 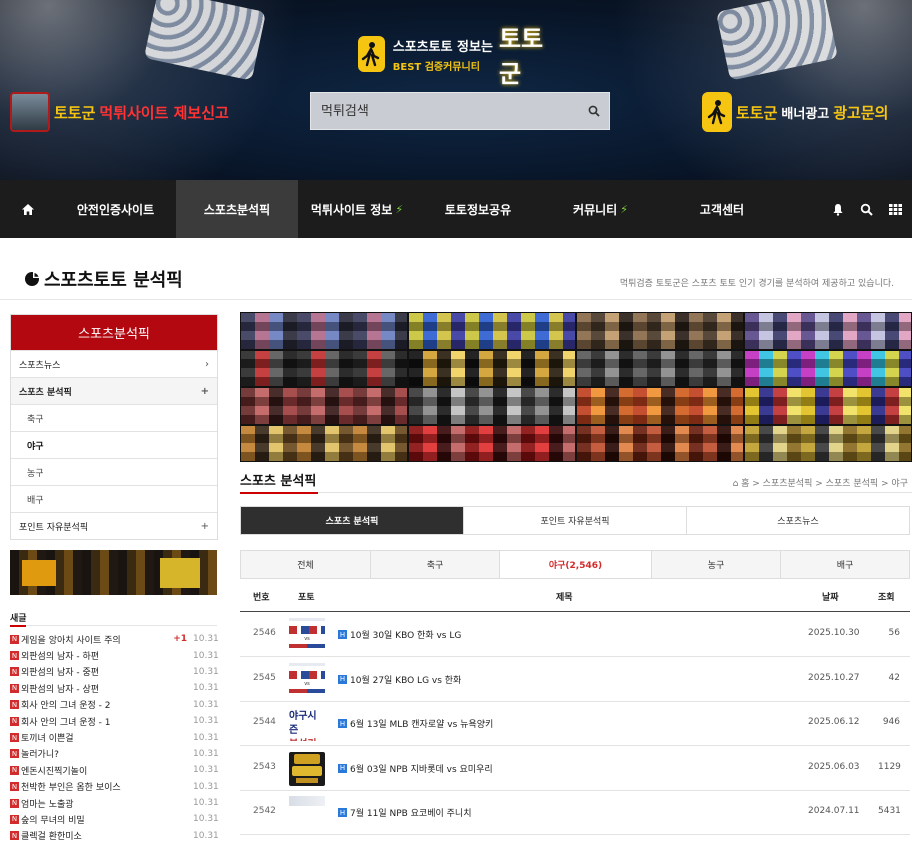 I want to click on table-row: 2545 vs H 10월 27일 KBO LG vs 한화 2025.10.27 42, so click(x=575, y=679).